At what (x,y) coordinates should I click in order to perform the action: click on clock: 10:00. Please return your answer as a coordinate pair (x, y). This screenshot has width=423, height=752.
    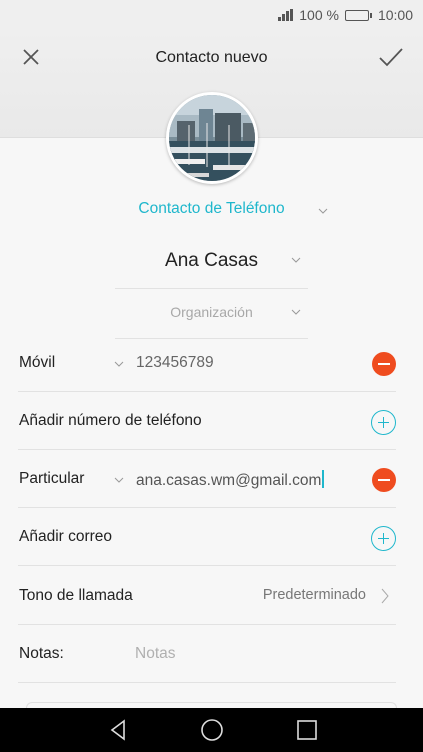
    Looking at the image, I should click on (395, 15).